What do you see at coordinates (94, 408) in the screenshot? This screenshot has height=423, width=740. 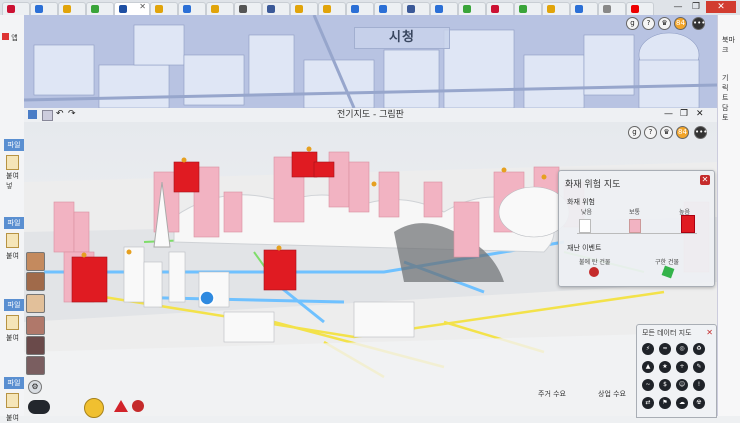 I see `advisor-icon` at bounding box center [94, 408].